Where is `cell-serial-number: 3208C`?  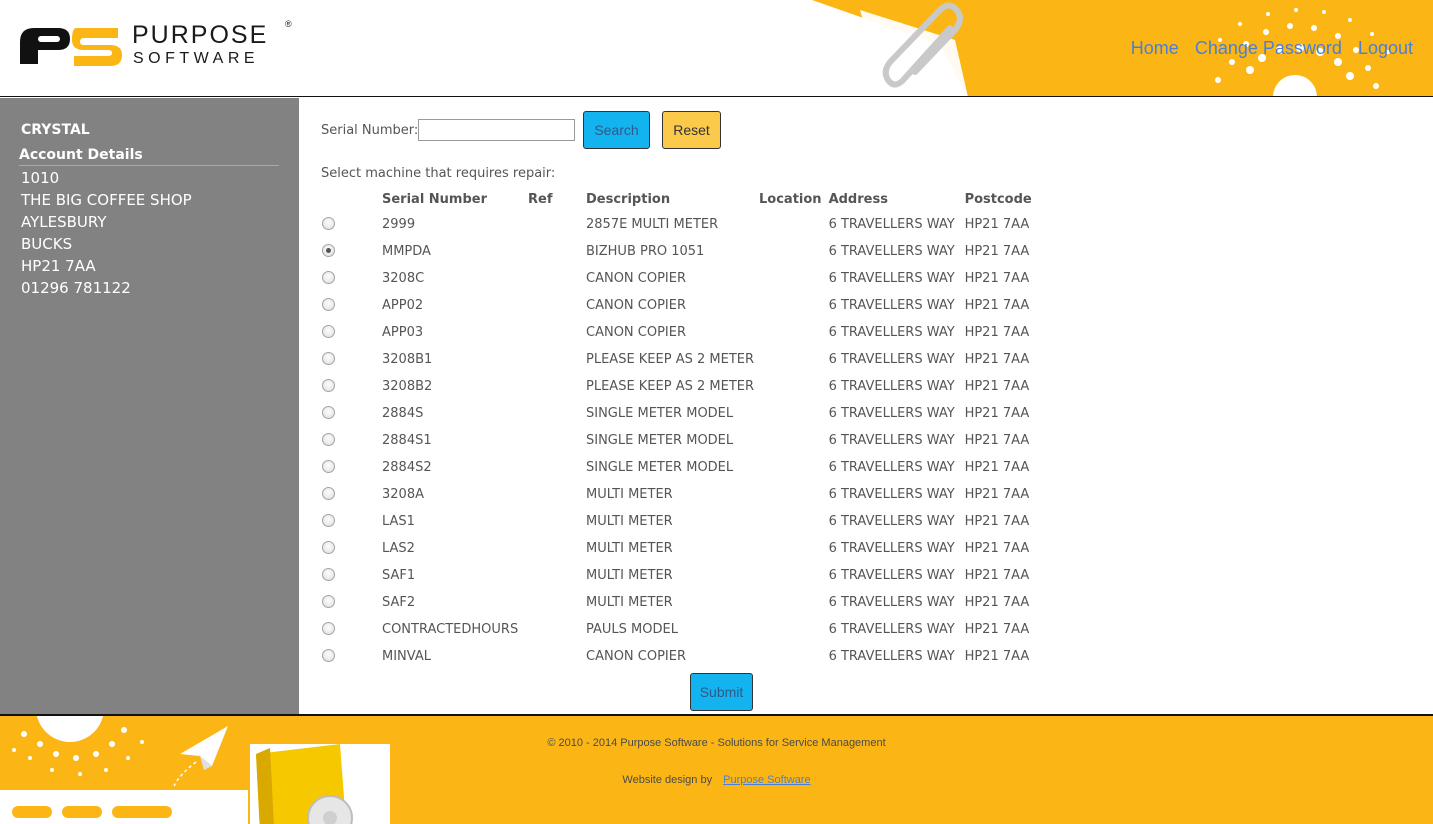
cell-serial-number: 3208C is located at coordinates (403, 278).